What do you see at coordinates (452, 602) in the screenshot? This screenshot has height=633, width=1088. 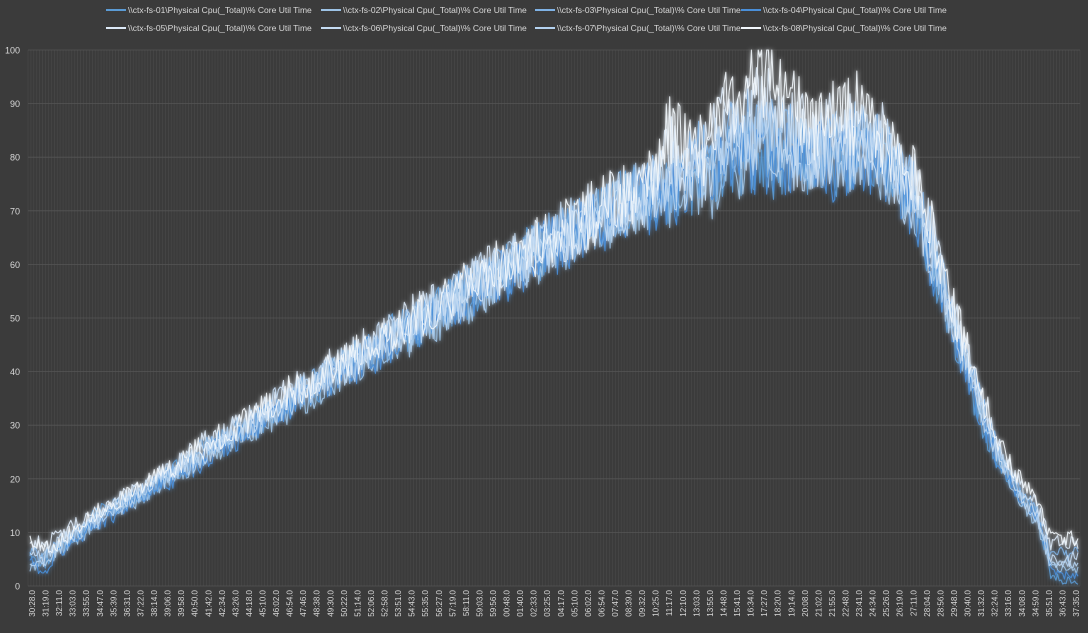 I see `x-tick-label: 57:19.0` at bounding box center [452, 602].